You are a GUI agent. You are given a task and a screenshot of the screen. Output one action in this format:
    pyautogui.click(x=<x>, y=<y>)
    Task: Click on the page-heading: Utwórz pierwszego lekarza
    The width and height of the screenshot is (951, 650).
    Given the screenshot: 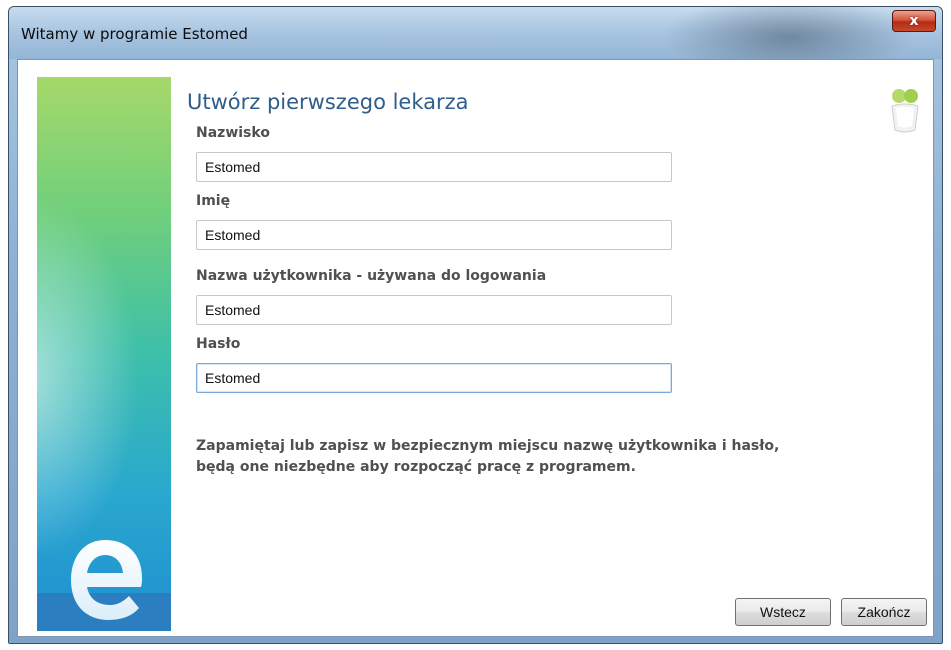 What is the action you would take?
    pyautogui.click(x=328, y=102)
    